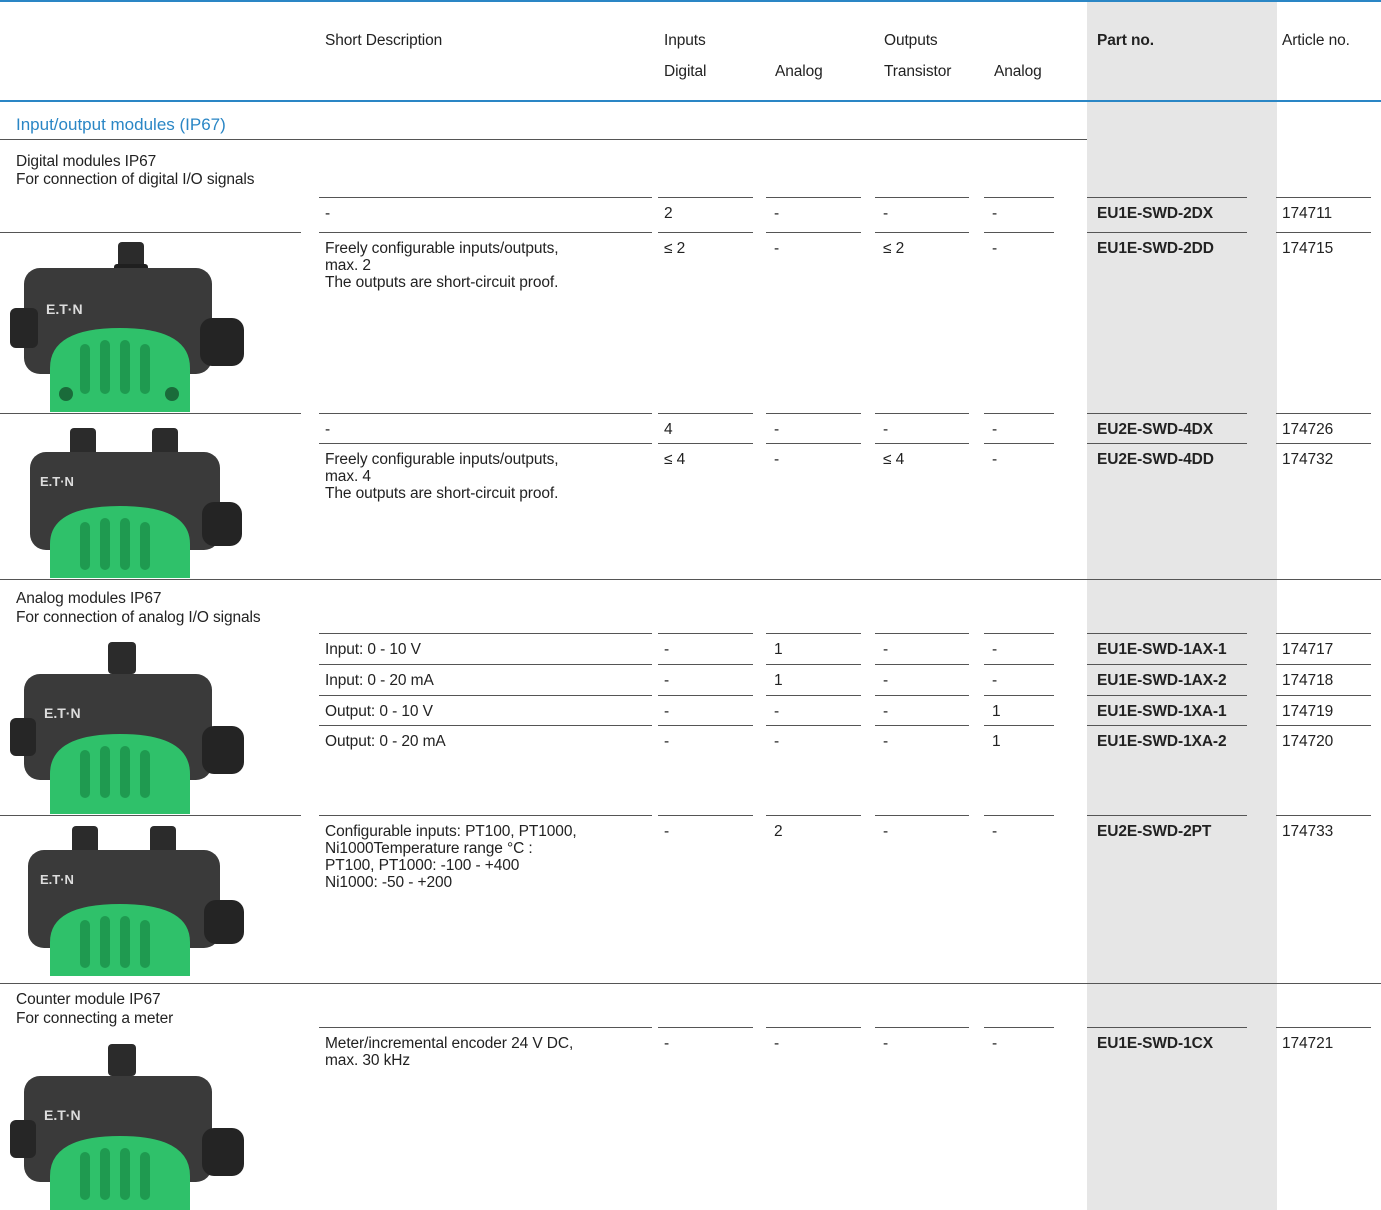  What do you see at coordinates (799, 71) in the screenshot?
I see `header-inputs-analog: Analog` at bounding box center [799, 71].